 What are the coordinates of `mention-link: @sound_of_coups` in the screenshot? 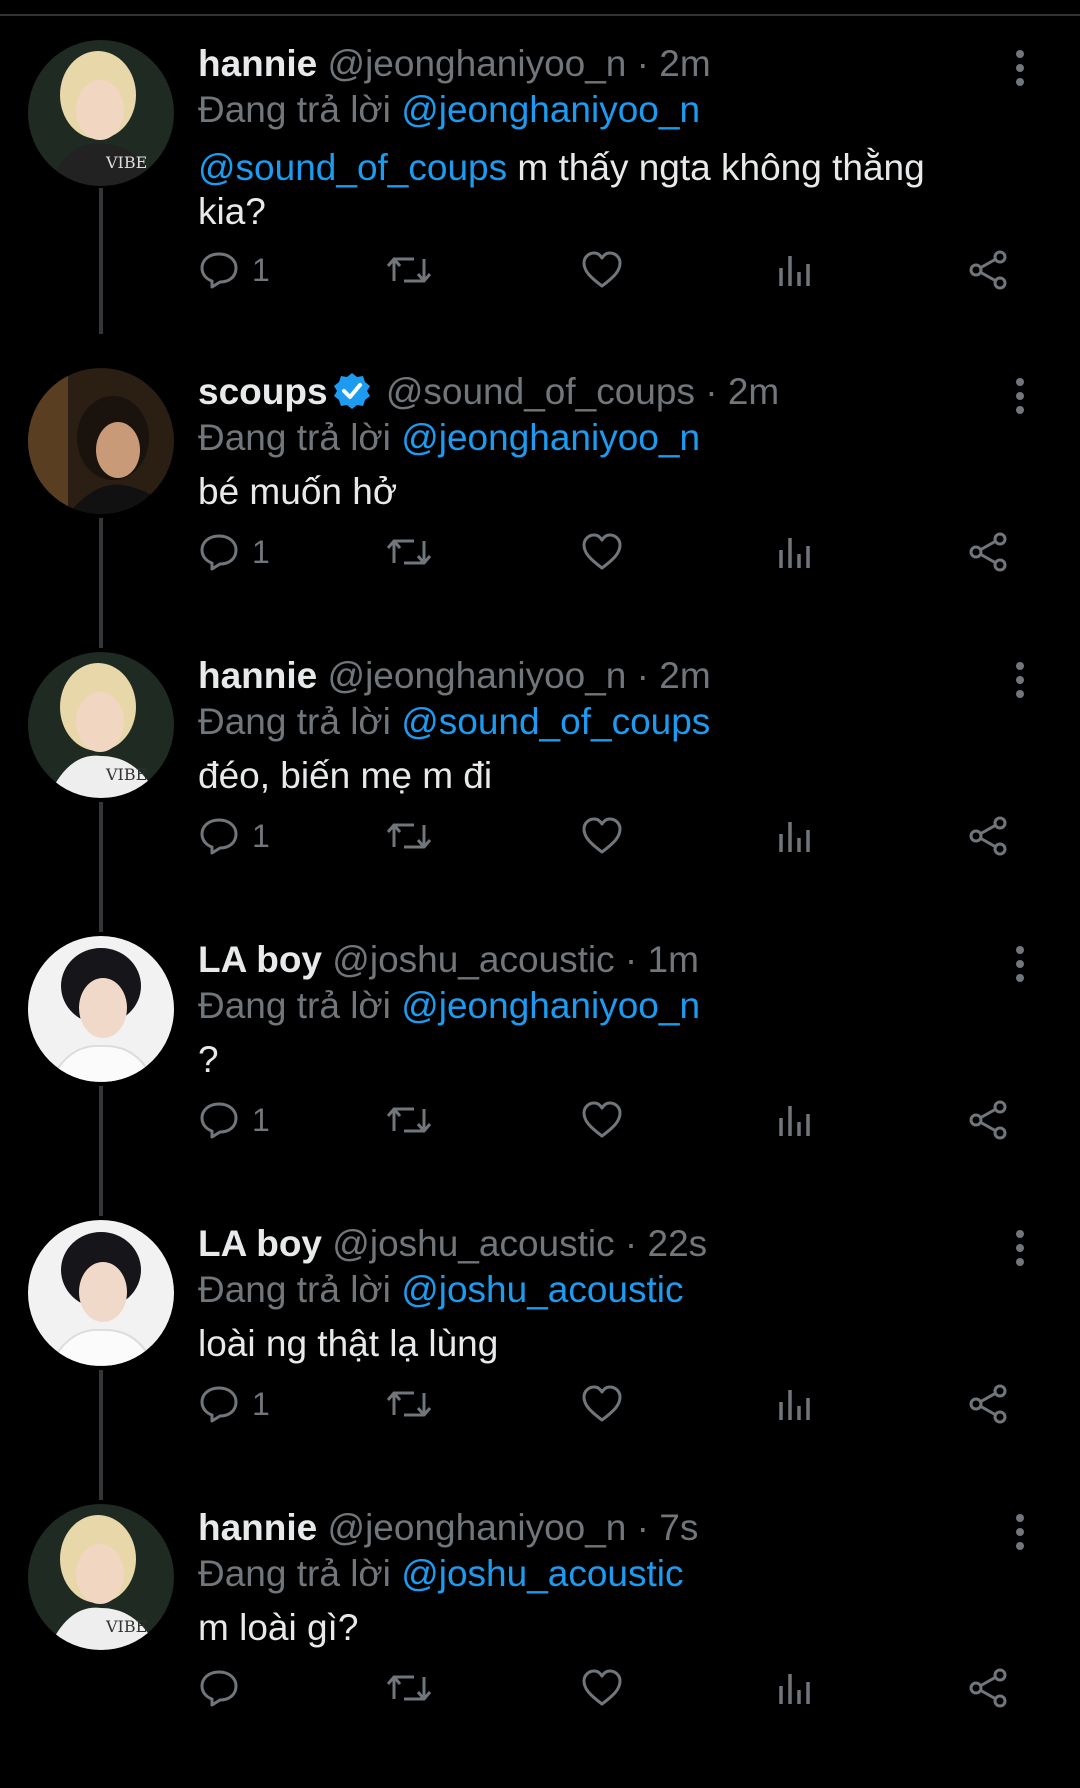 It's located at (352, 167).